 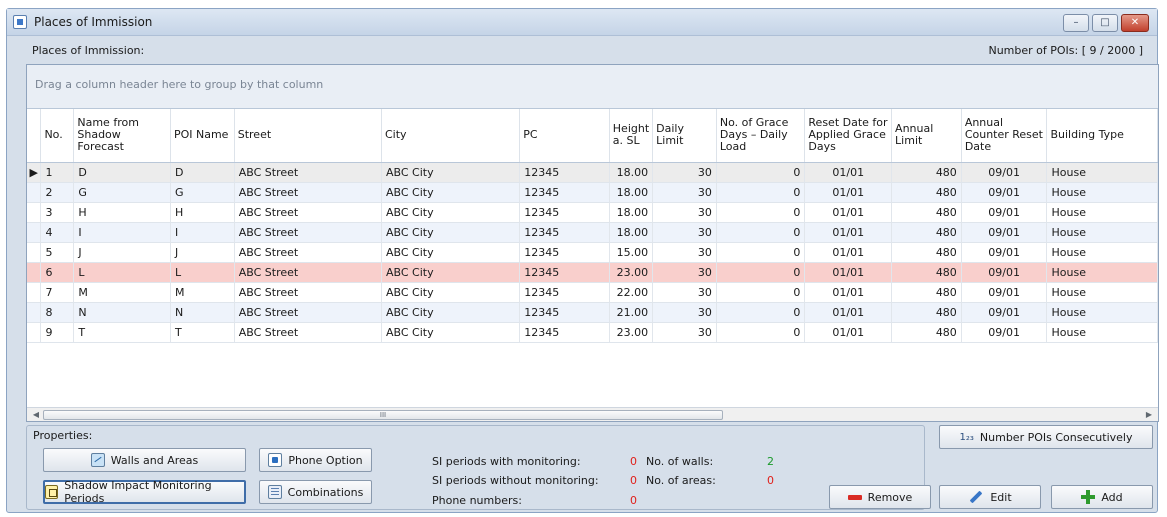 What do you see at coordinates (202, 136) in the screenshot?
I see `column-header: POI Name` at bounding box center [202, 136].